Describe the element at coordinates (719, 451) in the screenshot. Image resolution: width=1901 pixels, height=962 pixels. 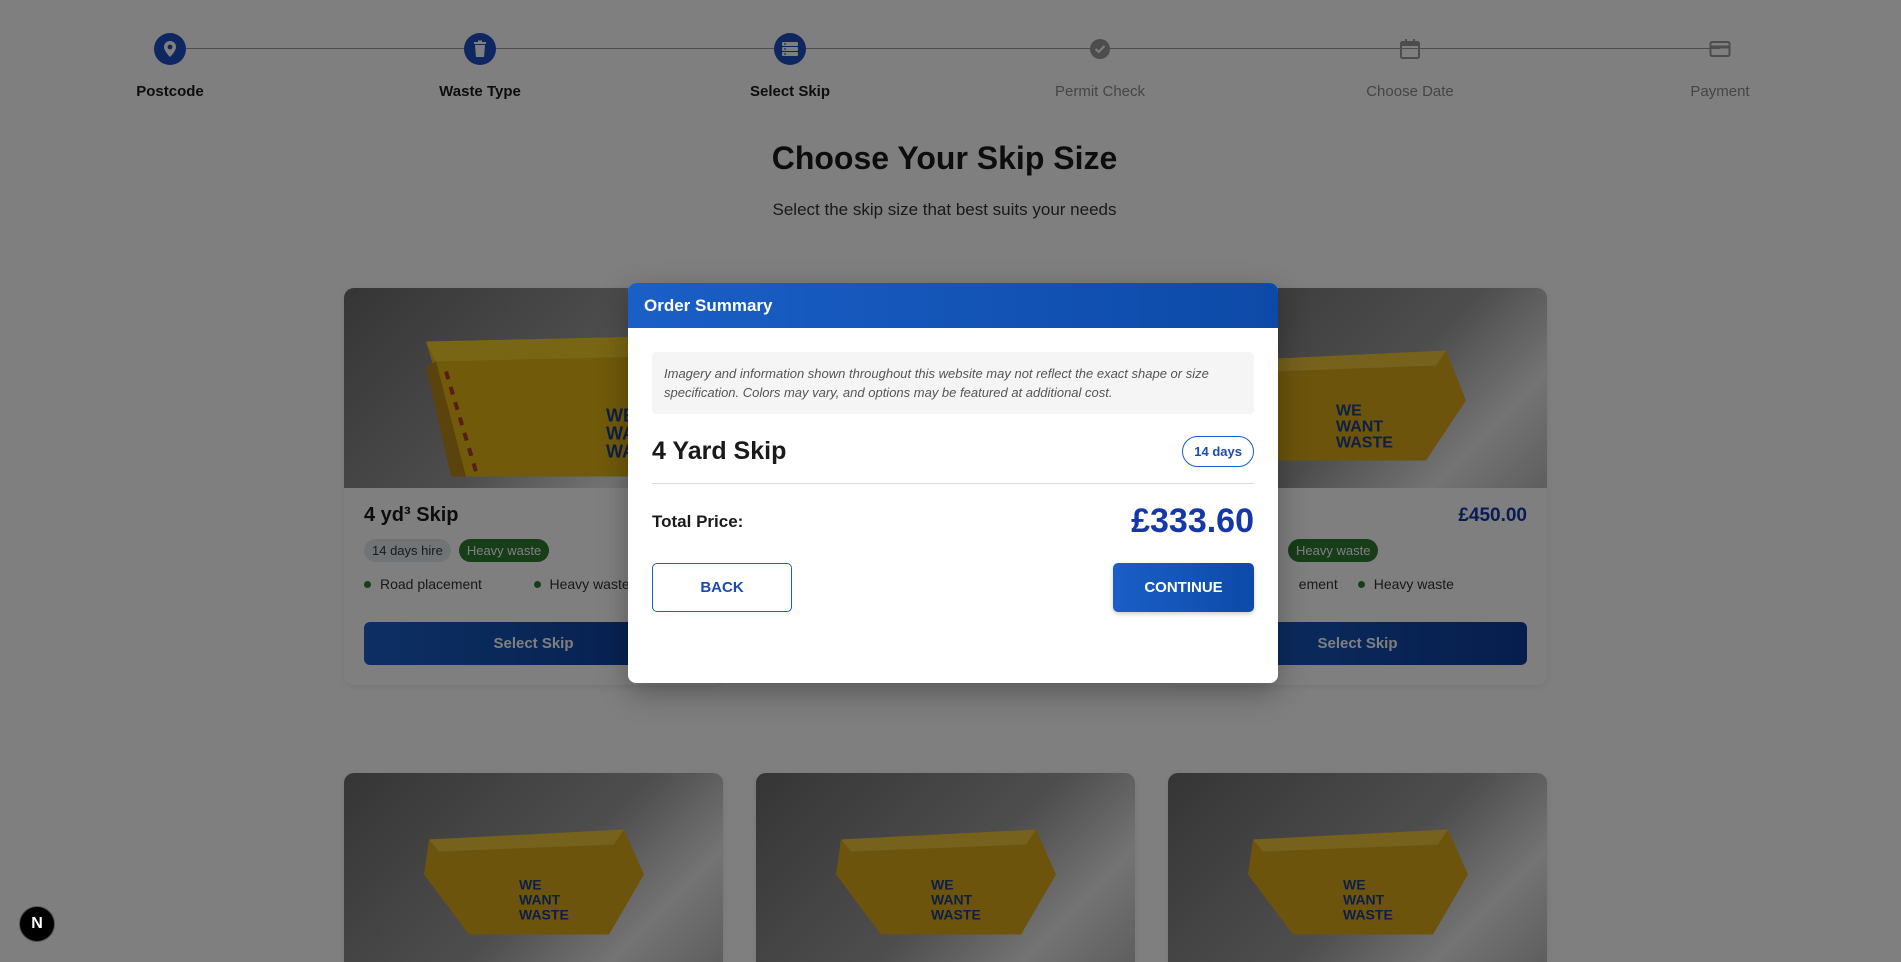
I see `skip-name: 4 Yard Skip` at that location.